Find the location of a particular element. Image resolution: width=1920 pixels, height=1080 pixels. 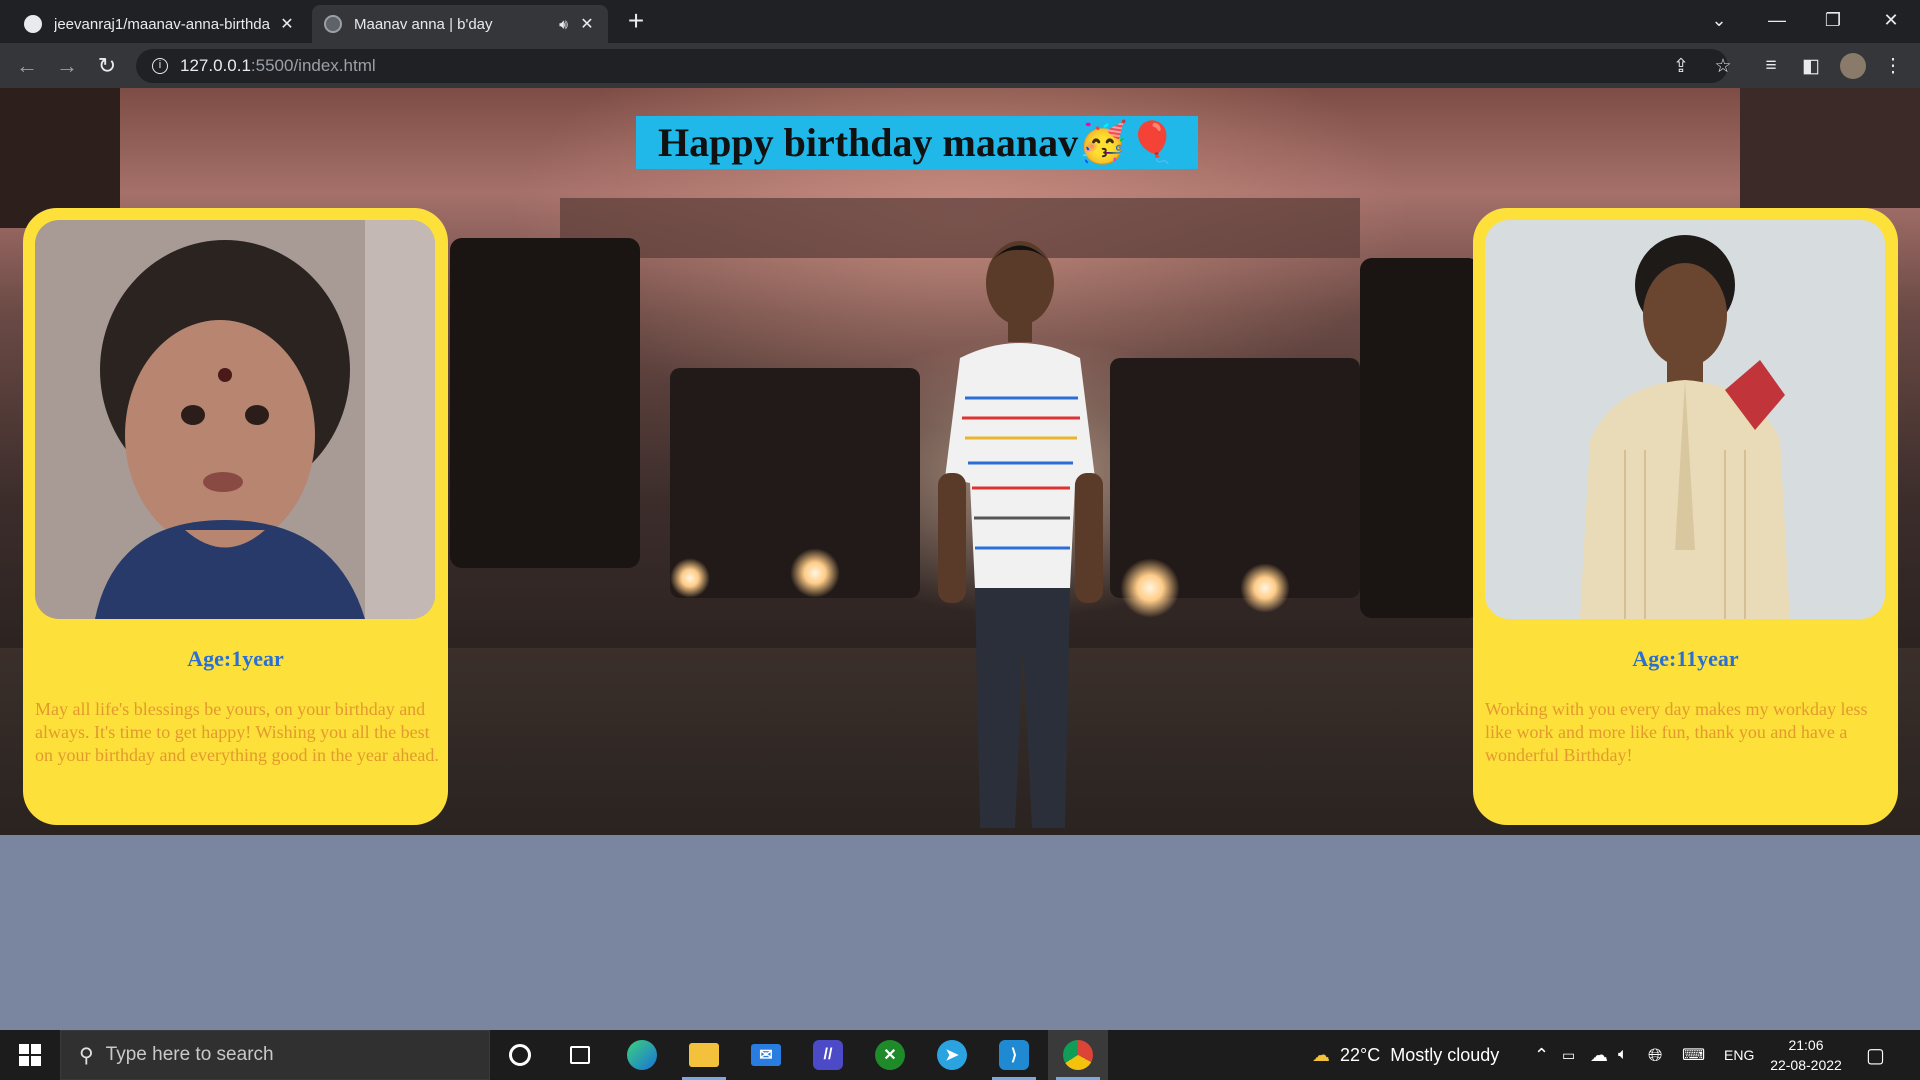

folder-icon is located at coordinates (704, 1055).